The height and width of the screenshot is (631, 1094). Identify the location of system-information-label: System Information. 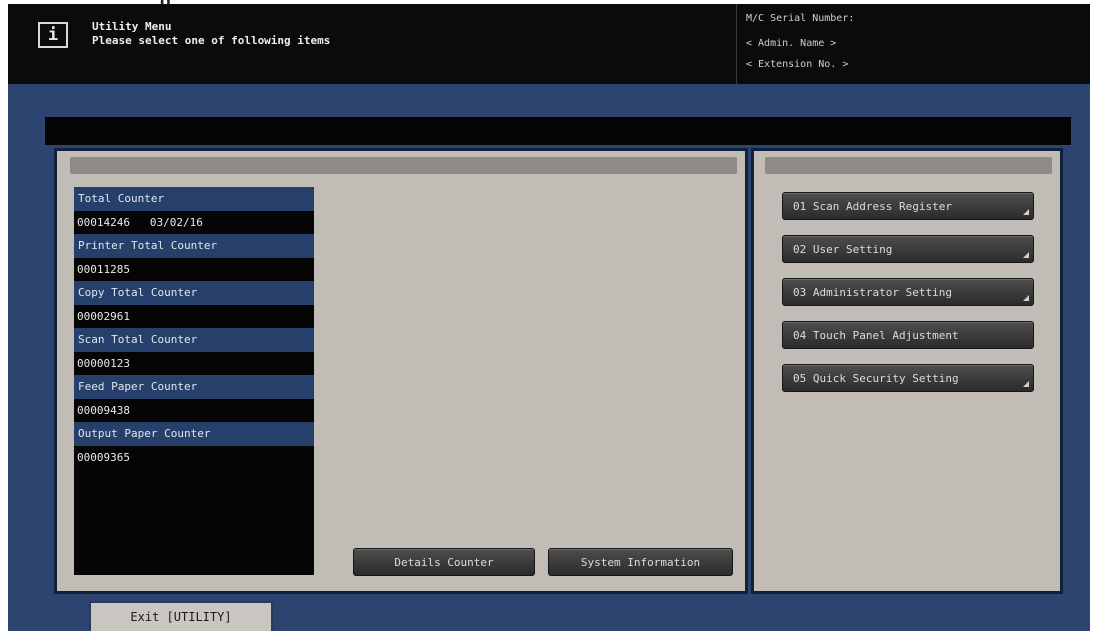
(640, 562).